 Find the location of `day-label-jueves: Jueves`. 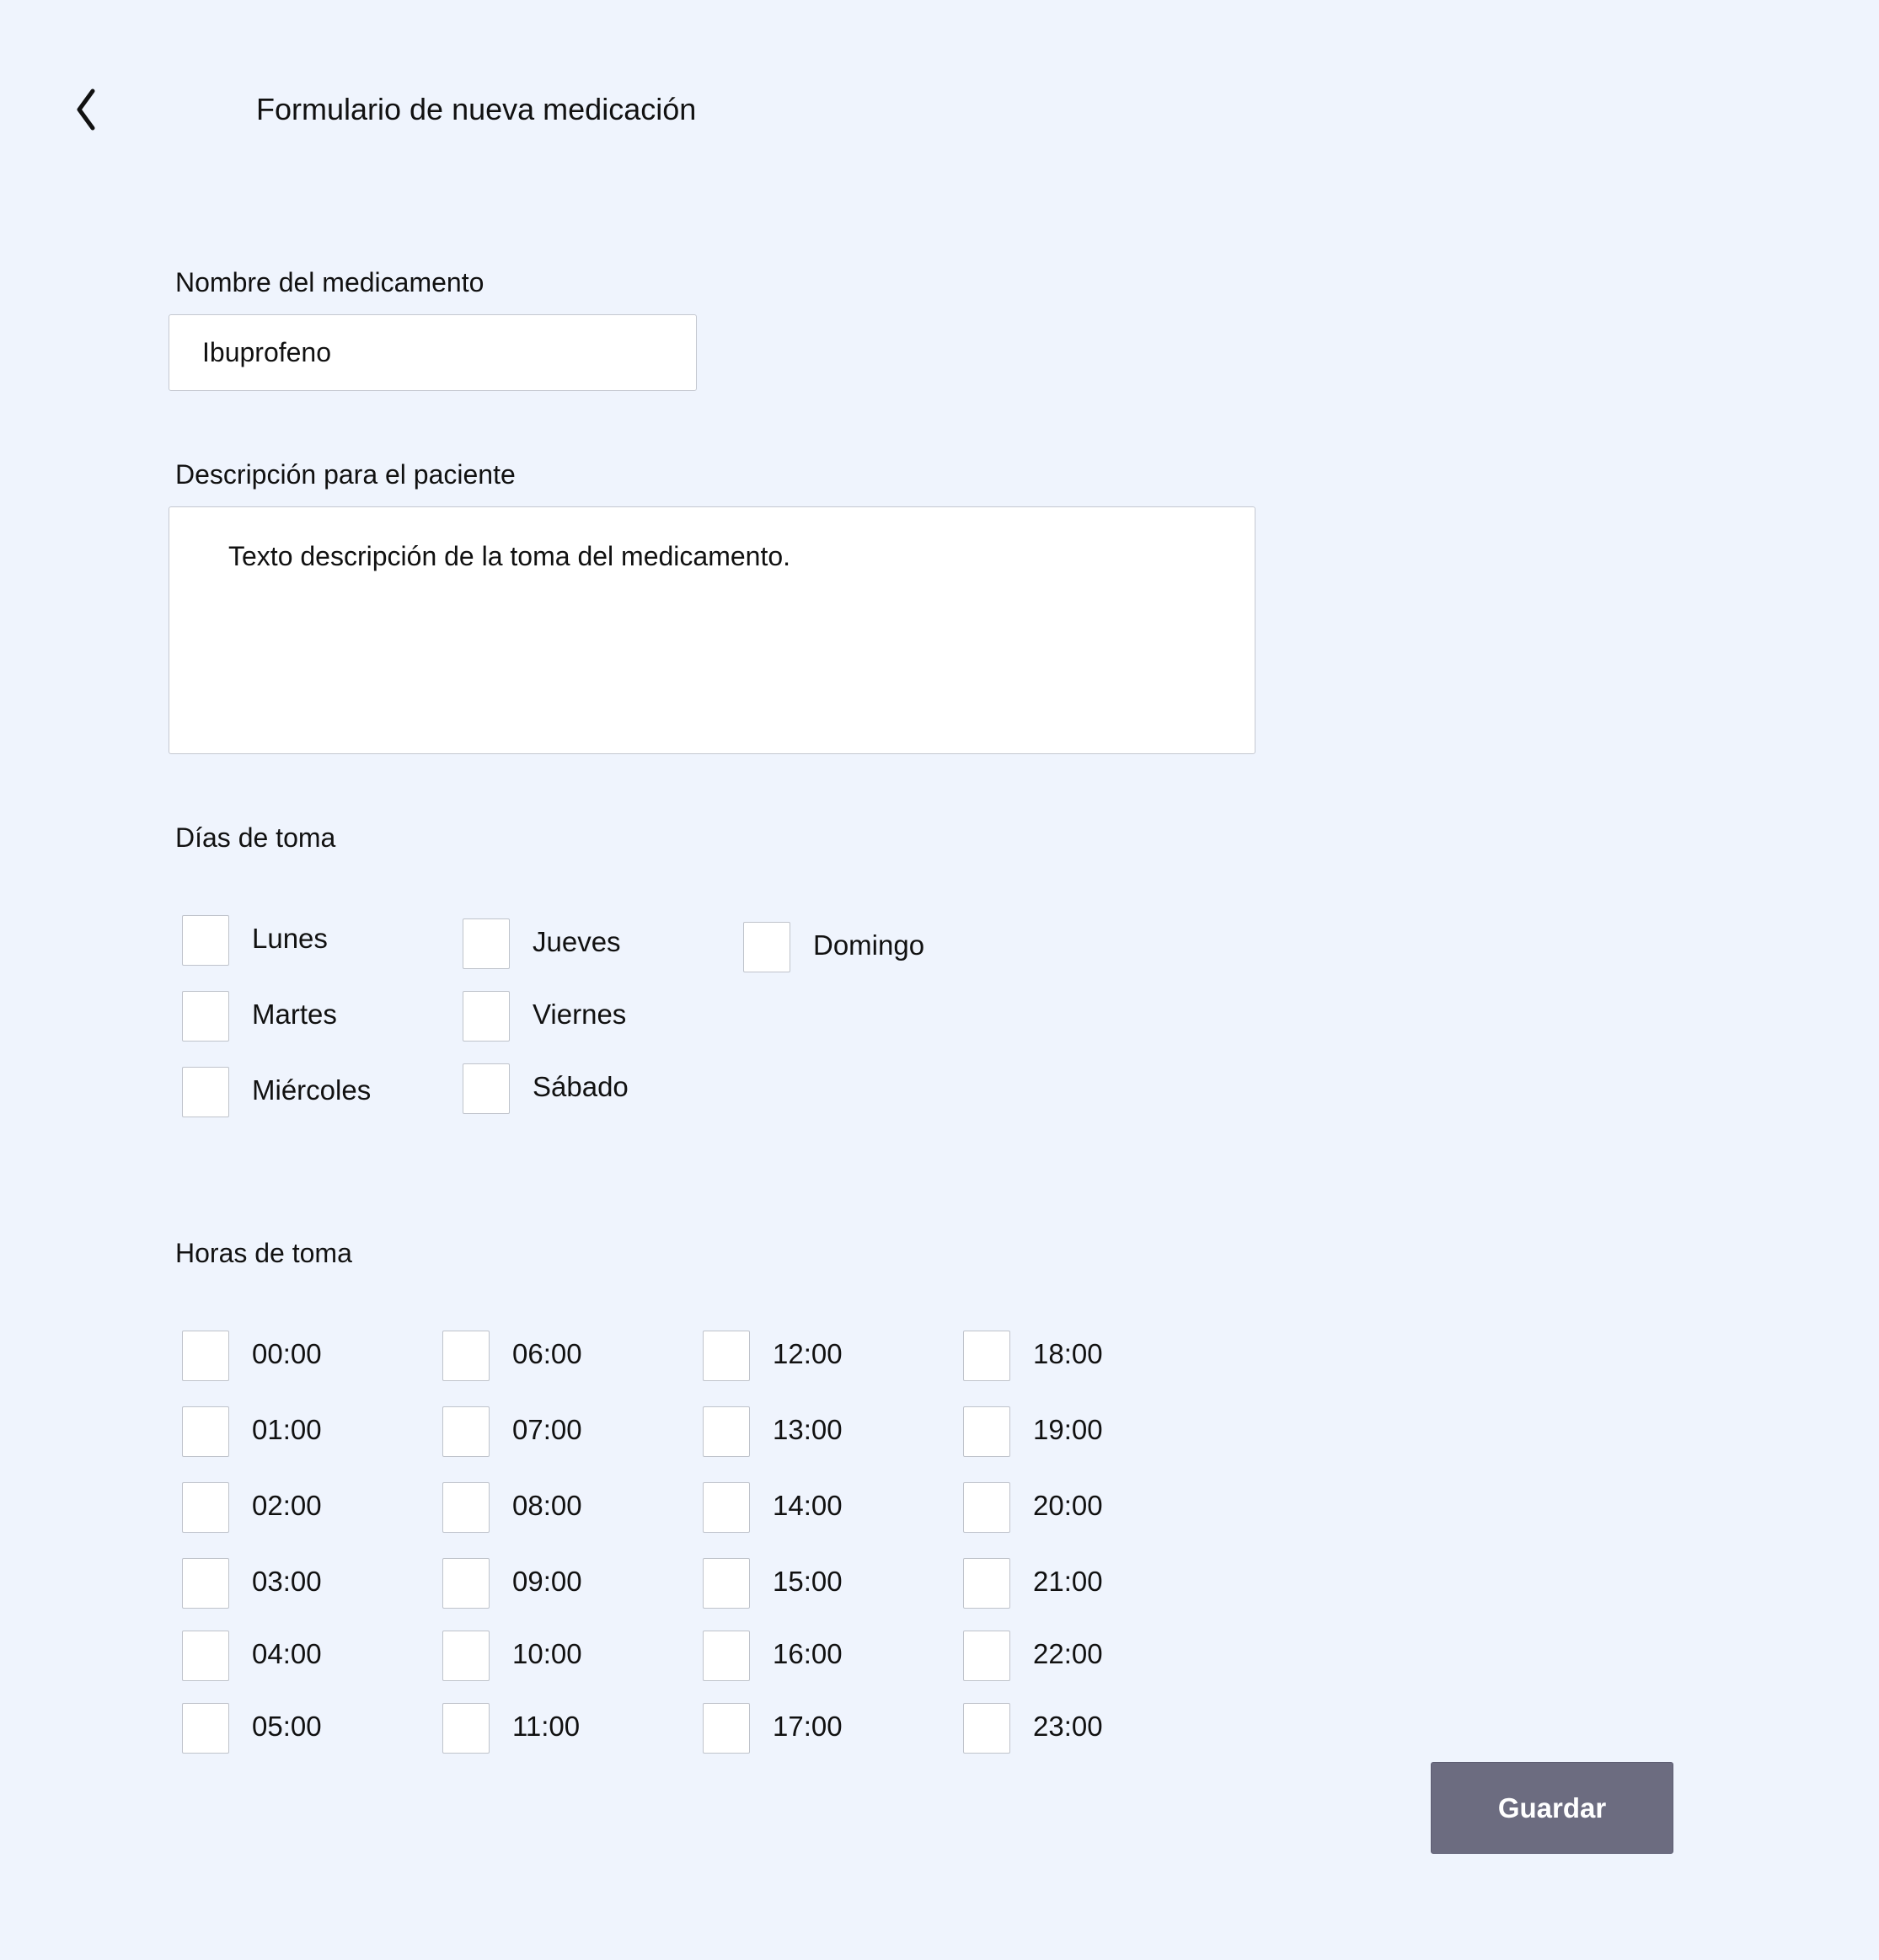

day-label-jueves: Jueves is located at coordinates (577, 942).